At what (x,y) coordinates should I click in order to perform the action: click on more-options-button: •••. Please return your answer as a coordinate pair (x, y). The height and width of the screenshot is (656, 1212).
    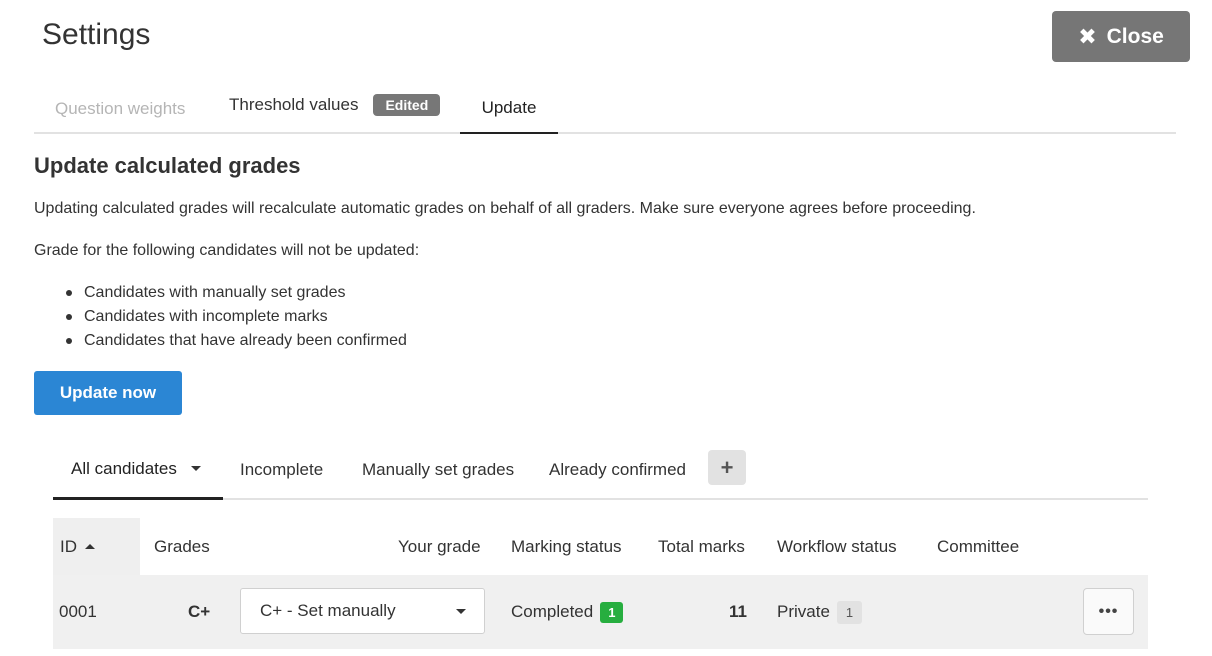
    Looking at the image, I should click on (1108, 611).